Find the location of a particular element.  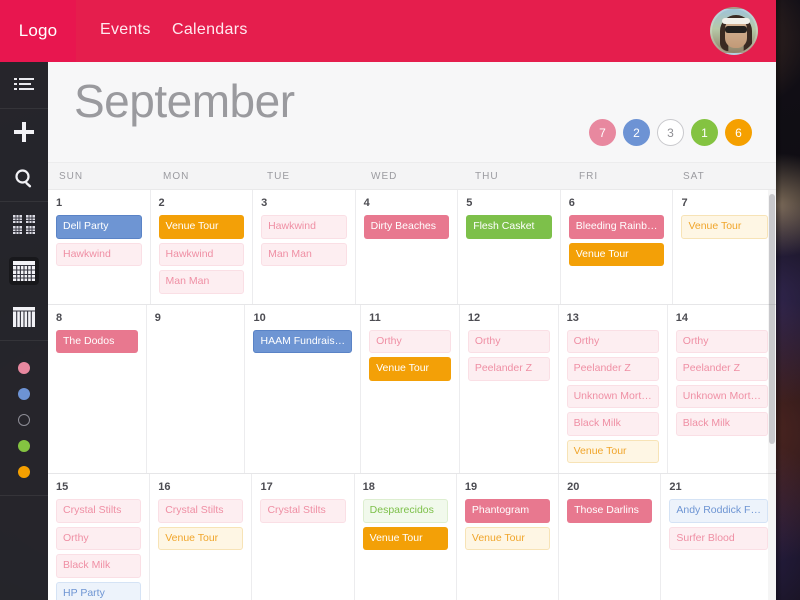

calendar-day-cell: 15 Crystal Stilts Orthy Black Milk HP Party is located at coordinates (99, 537).